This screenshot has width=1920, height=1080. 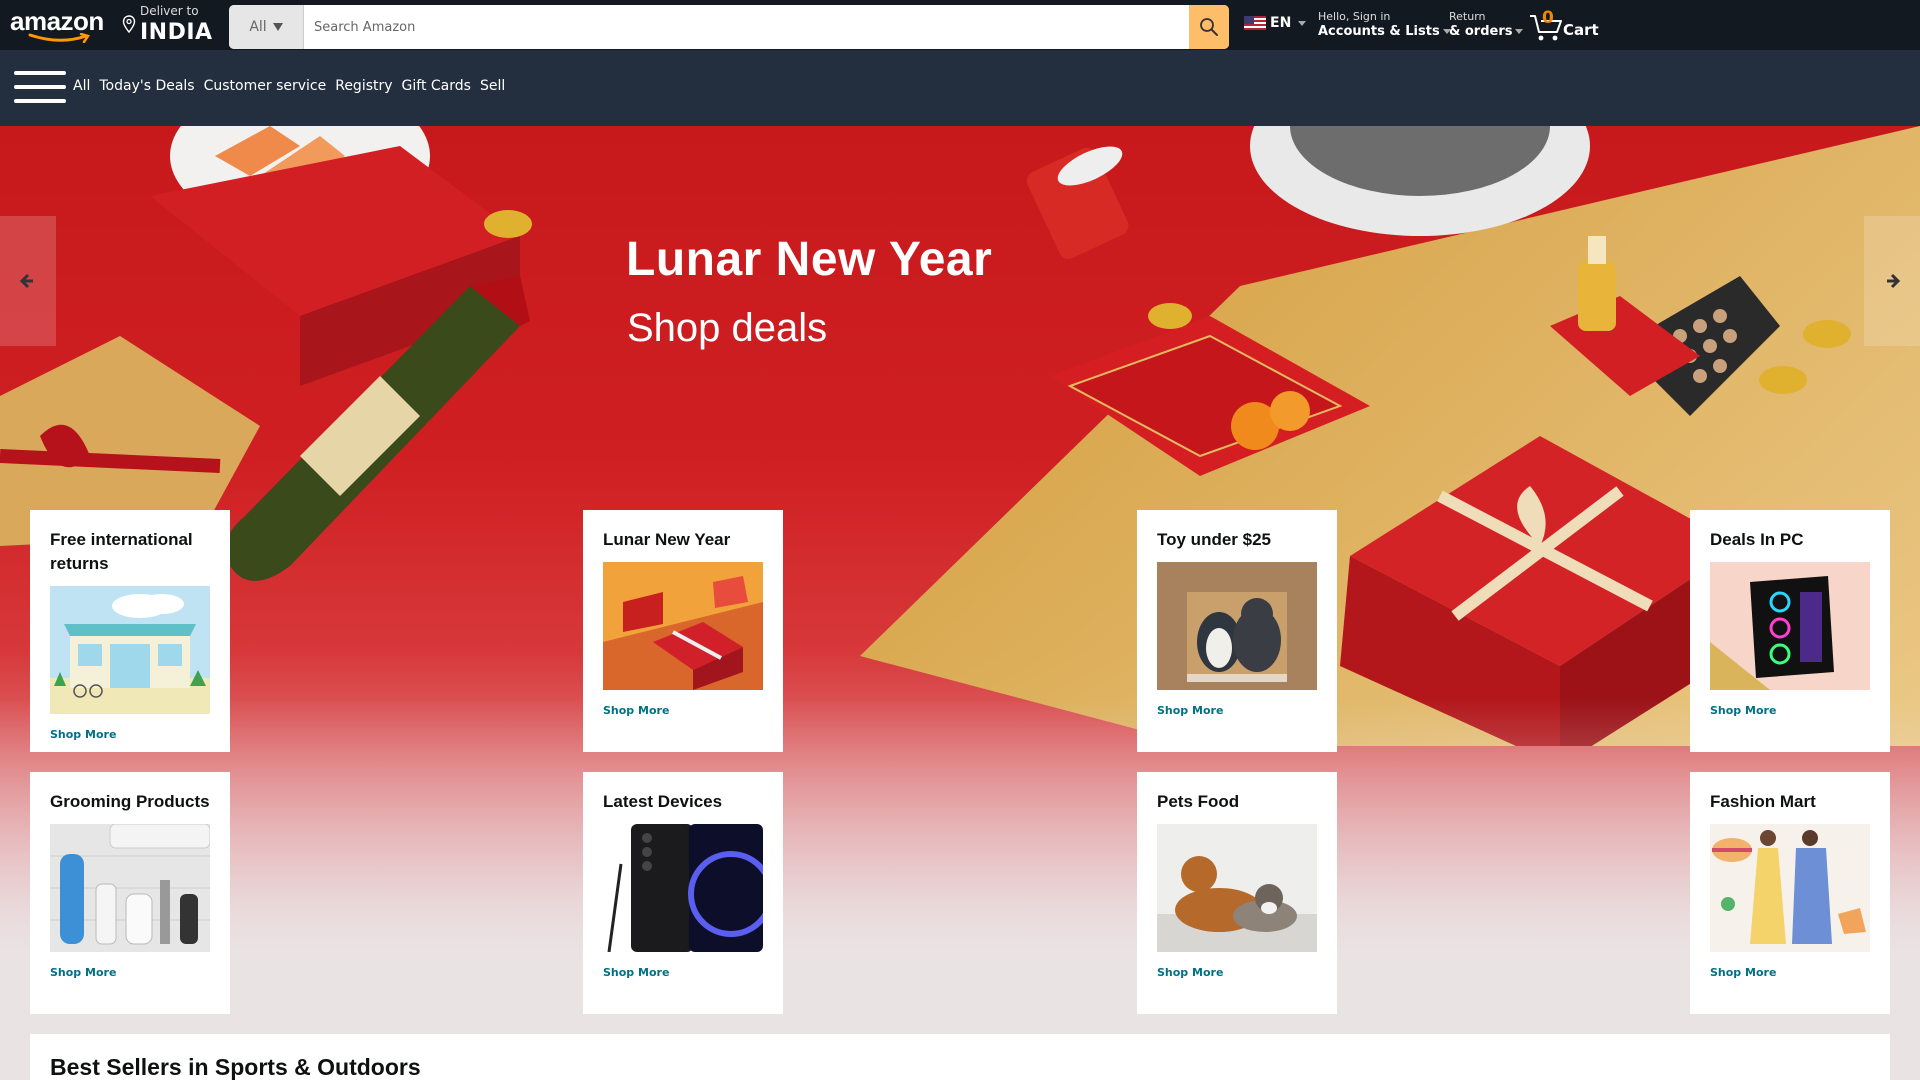 I want to click on card-free-international-returns: Free international returns Shop More, so click(x=130, y=631).